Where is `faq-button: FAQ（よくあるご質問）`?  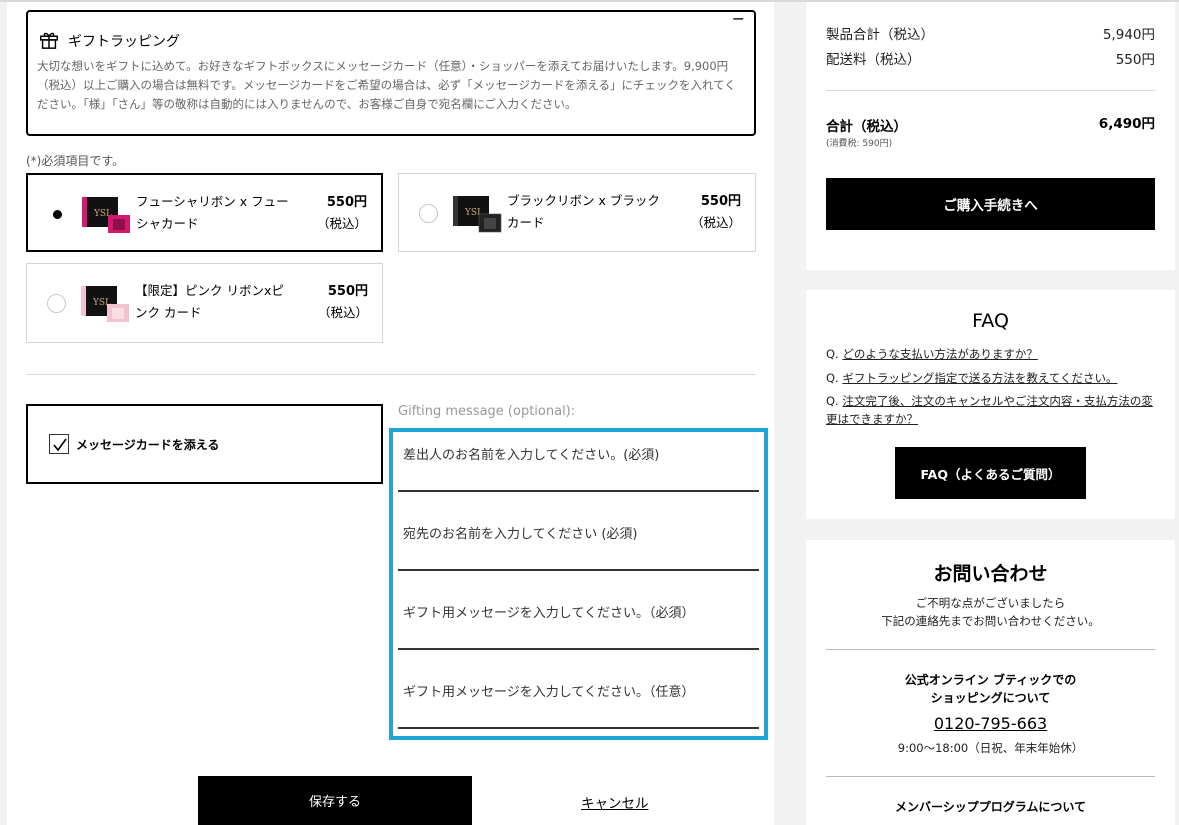 faq-button: FAQ（よくあるご質問） is located at coordinates (990, 473).